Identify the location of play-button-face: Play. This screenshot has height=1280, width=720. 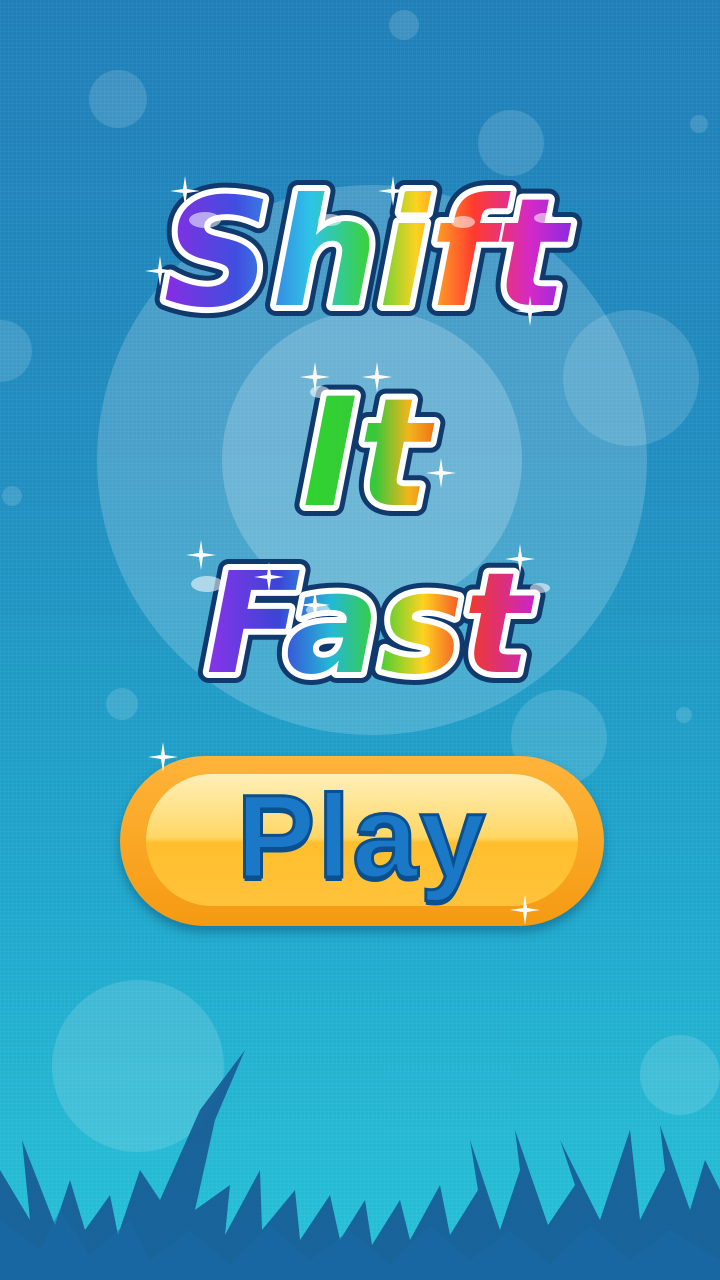
(362, 840).